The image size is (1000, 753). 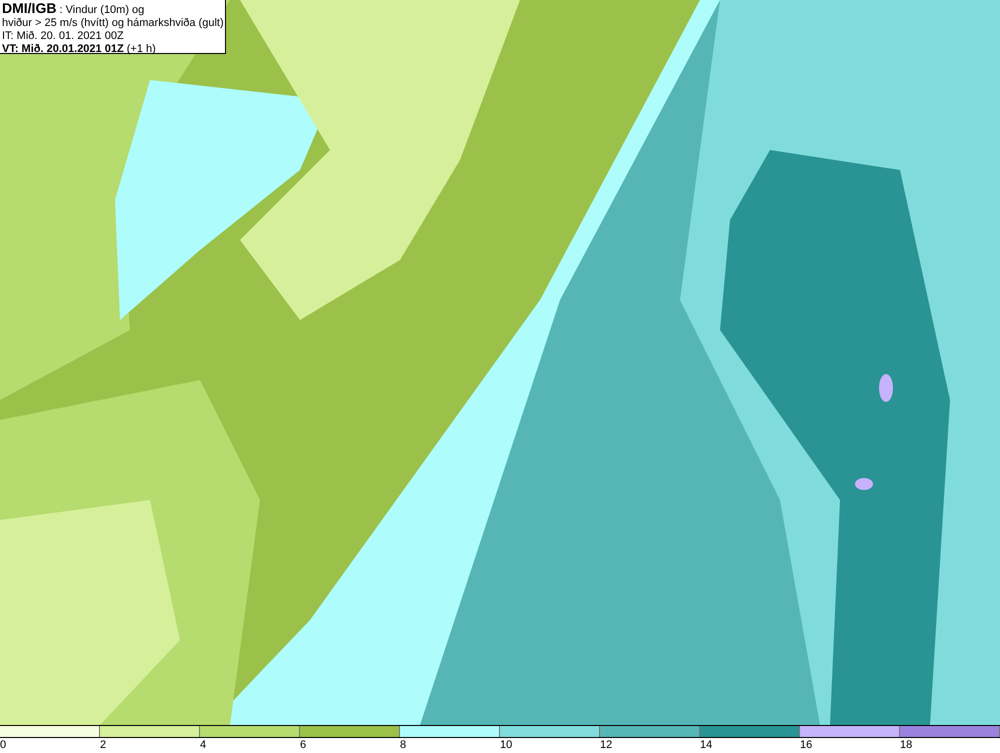 I want to click on title-text: hviður > 25 m/s (hvítt) og hámarkshviða (gult), so click(x=113, y=23).